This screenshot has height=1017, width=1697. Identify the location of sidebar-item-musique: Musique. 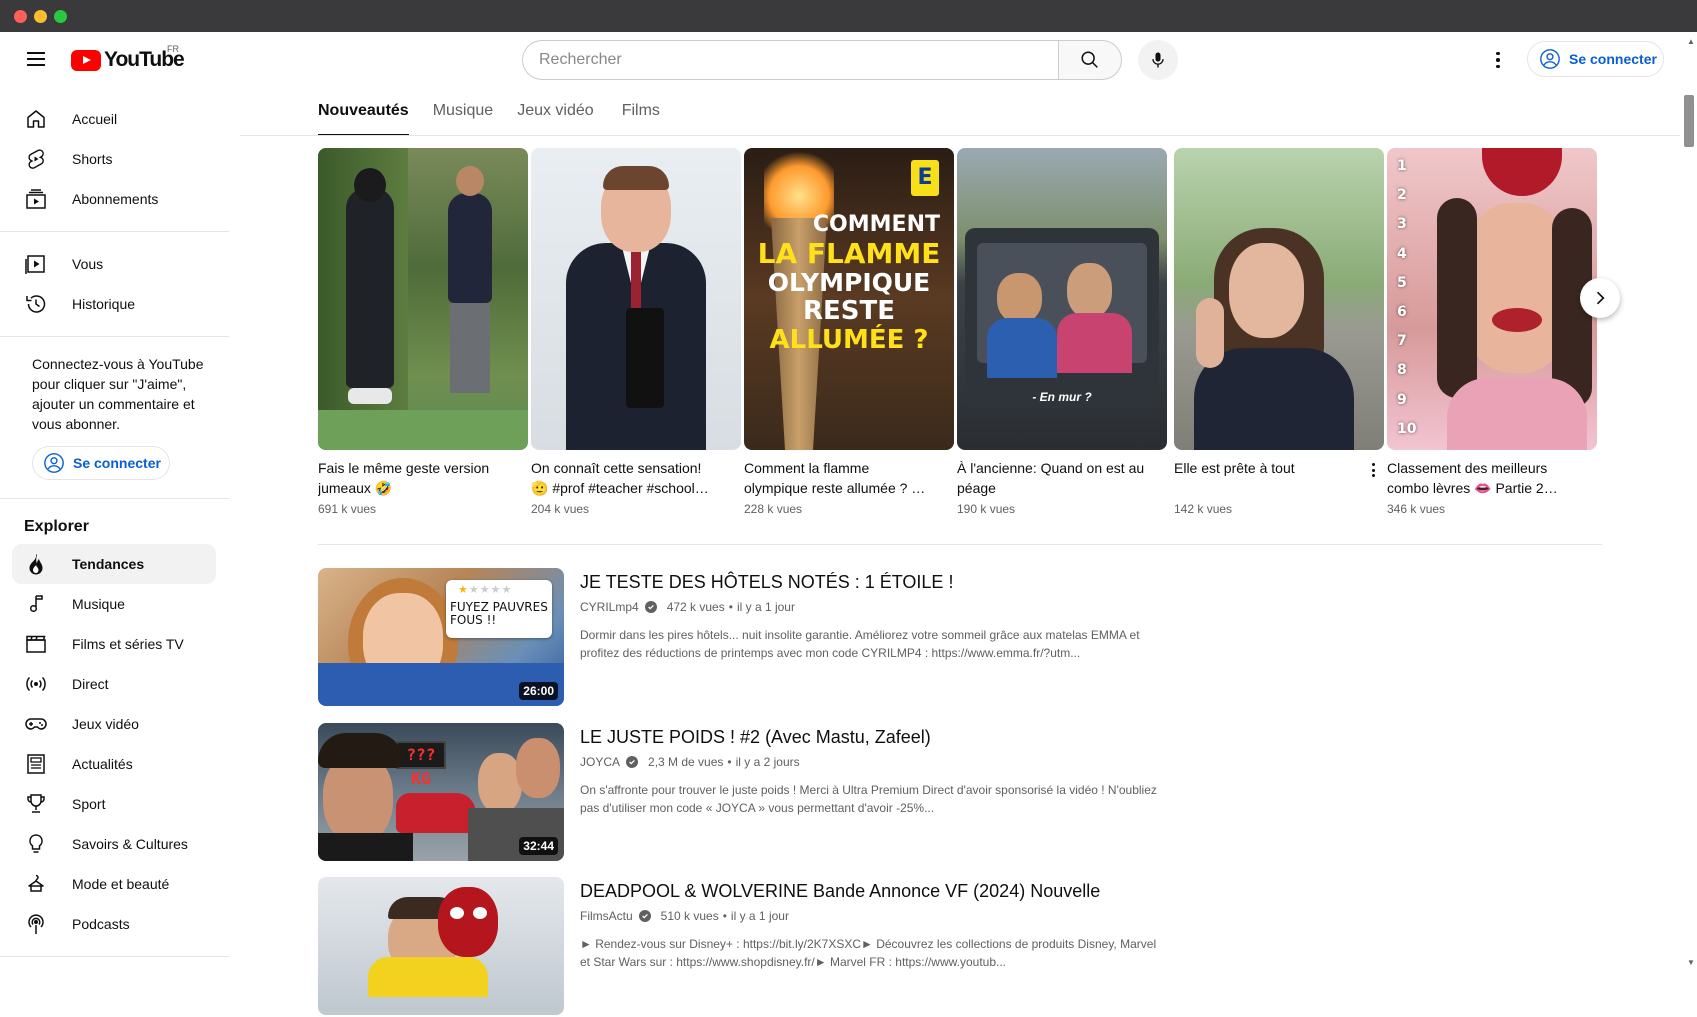
(114, 604).